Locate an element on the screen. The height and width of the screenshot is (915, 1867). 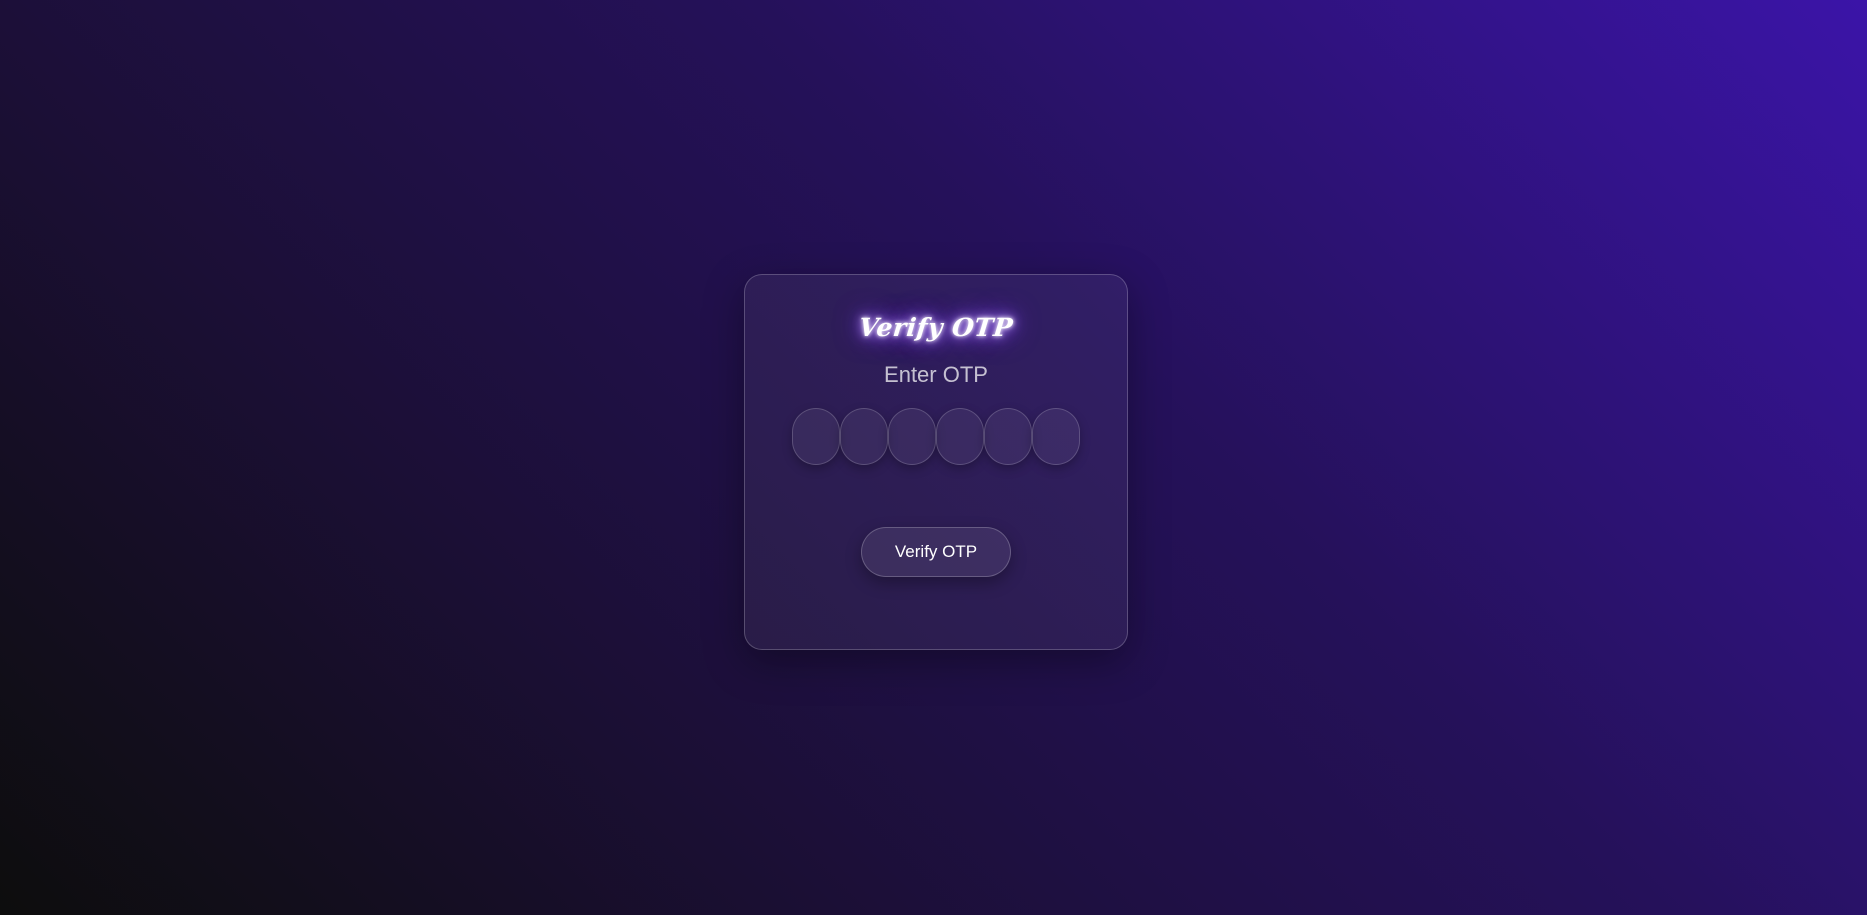
otp-input-group is located at coordinates (936, 436).